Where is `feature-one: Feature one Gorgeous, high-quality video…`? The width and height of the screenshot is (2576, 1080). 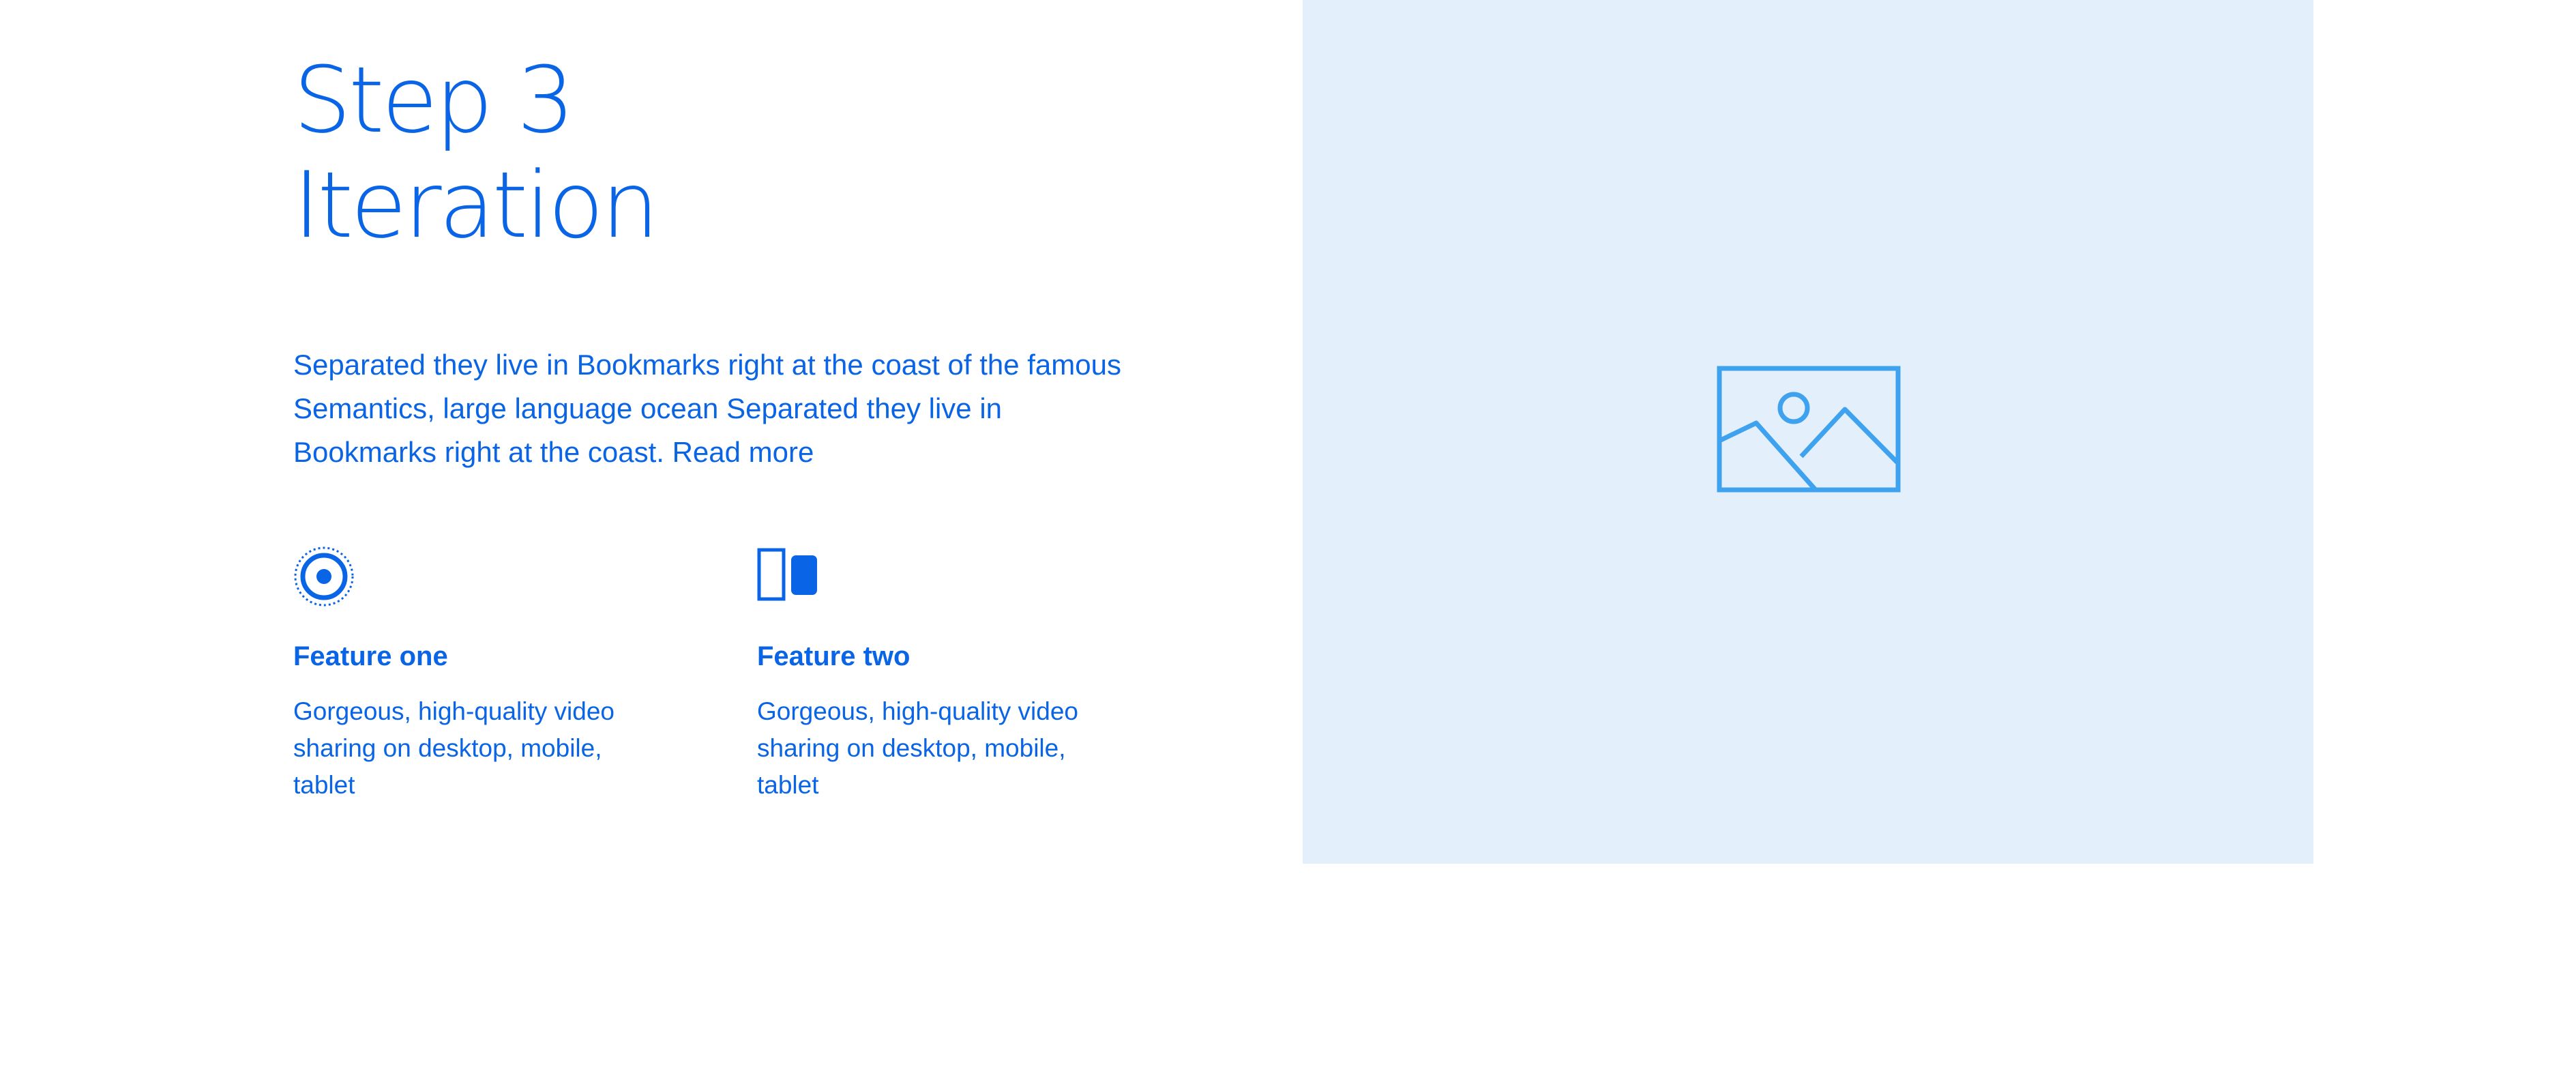
feature-one: Feature one Gorgeous, high-quality video… is located at coordinates (484, 672).